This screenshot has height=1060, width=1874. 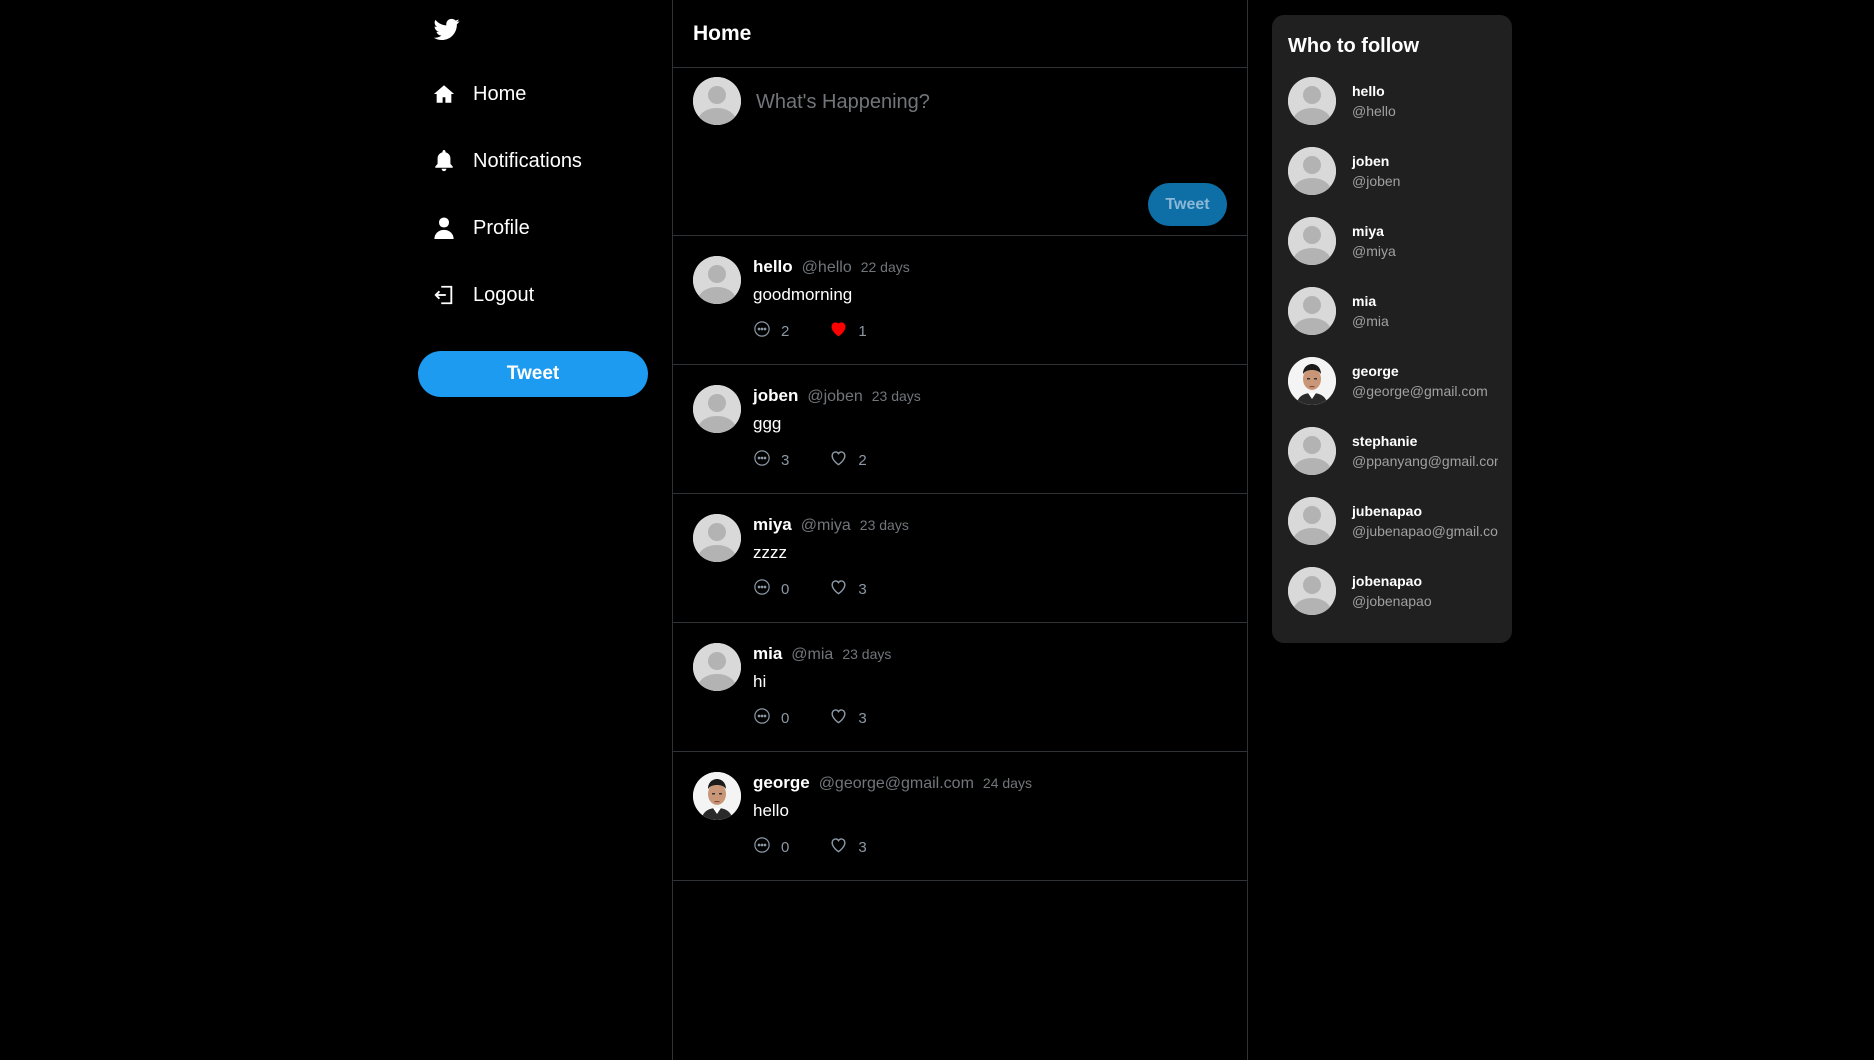 I want to click on post-item: hello @hello 22 days goodmorning 2 1, so click(x=960, y=300).